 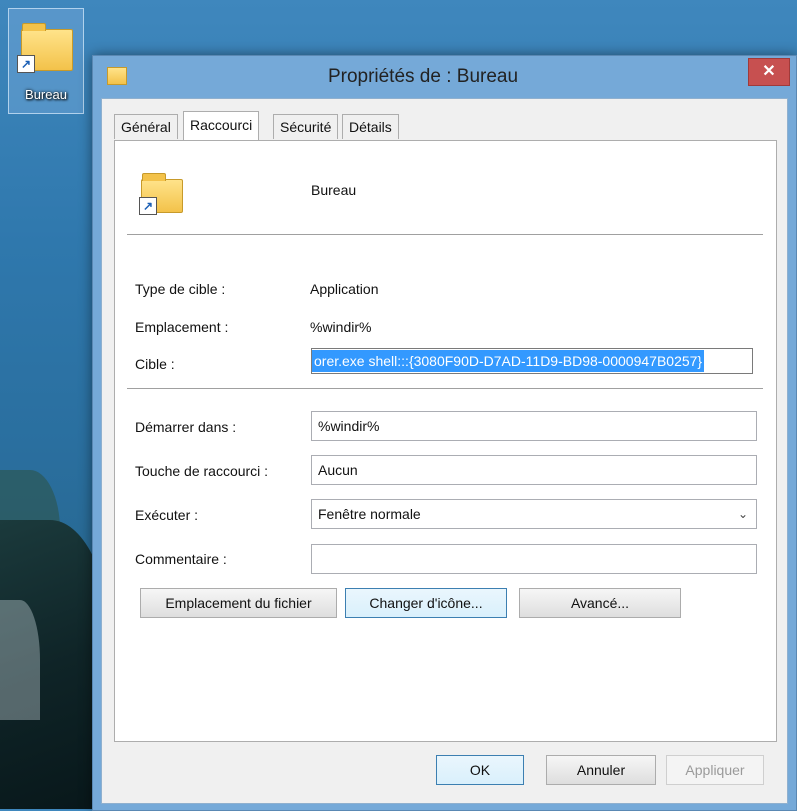 I want to click on cancel-button: Annuler, so click(x=601, y=770).